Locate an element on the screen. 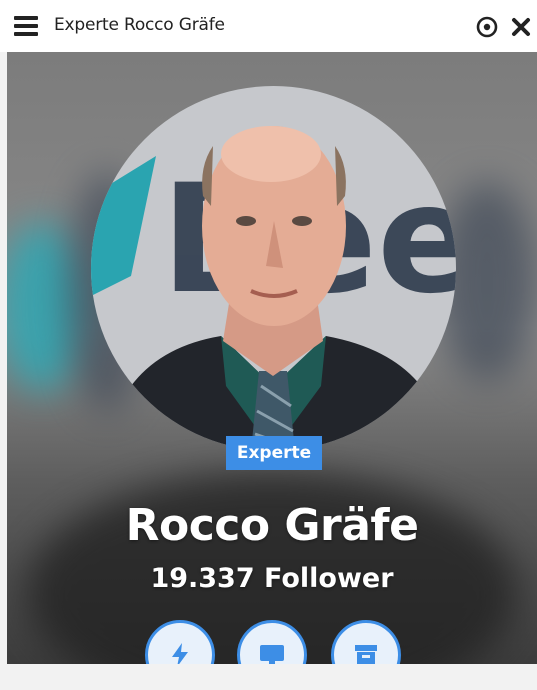 The height and width of the screenshot is (690, 537). profile-name: Rocco Gräfe is located at coordinates (272, 525).